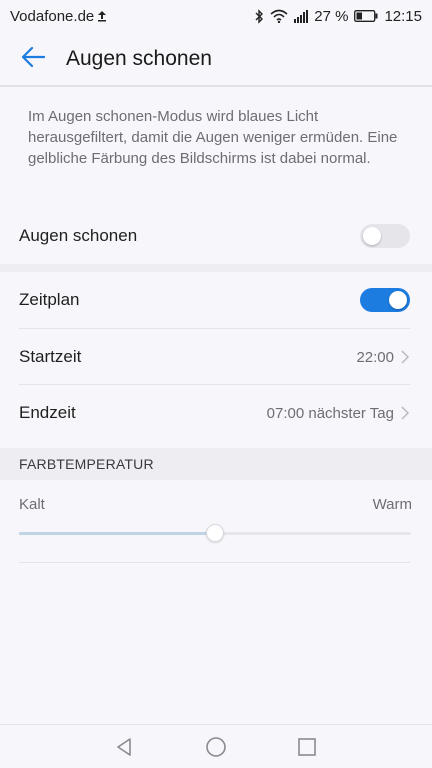 This screenshot has width=432, height=768. Describe the element at coordinates (279, 16) in the screenshot. I see `wifi-icon` at that location.